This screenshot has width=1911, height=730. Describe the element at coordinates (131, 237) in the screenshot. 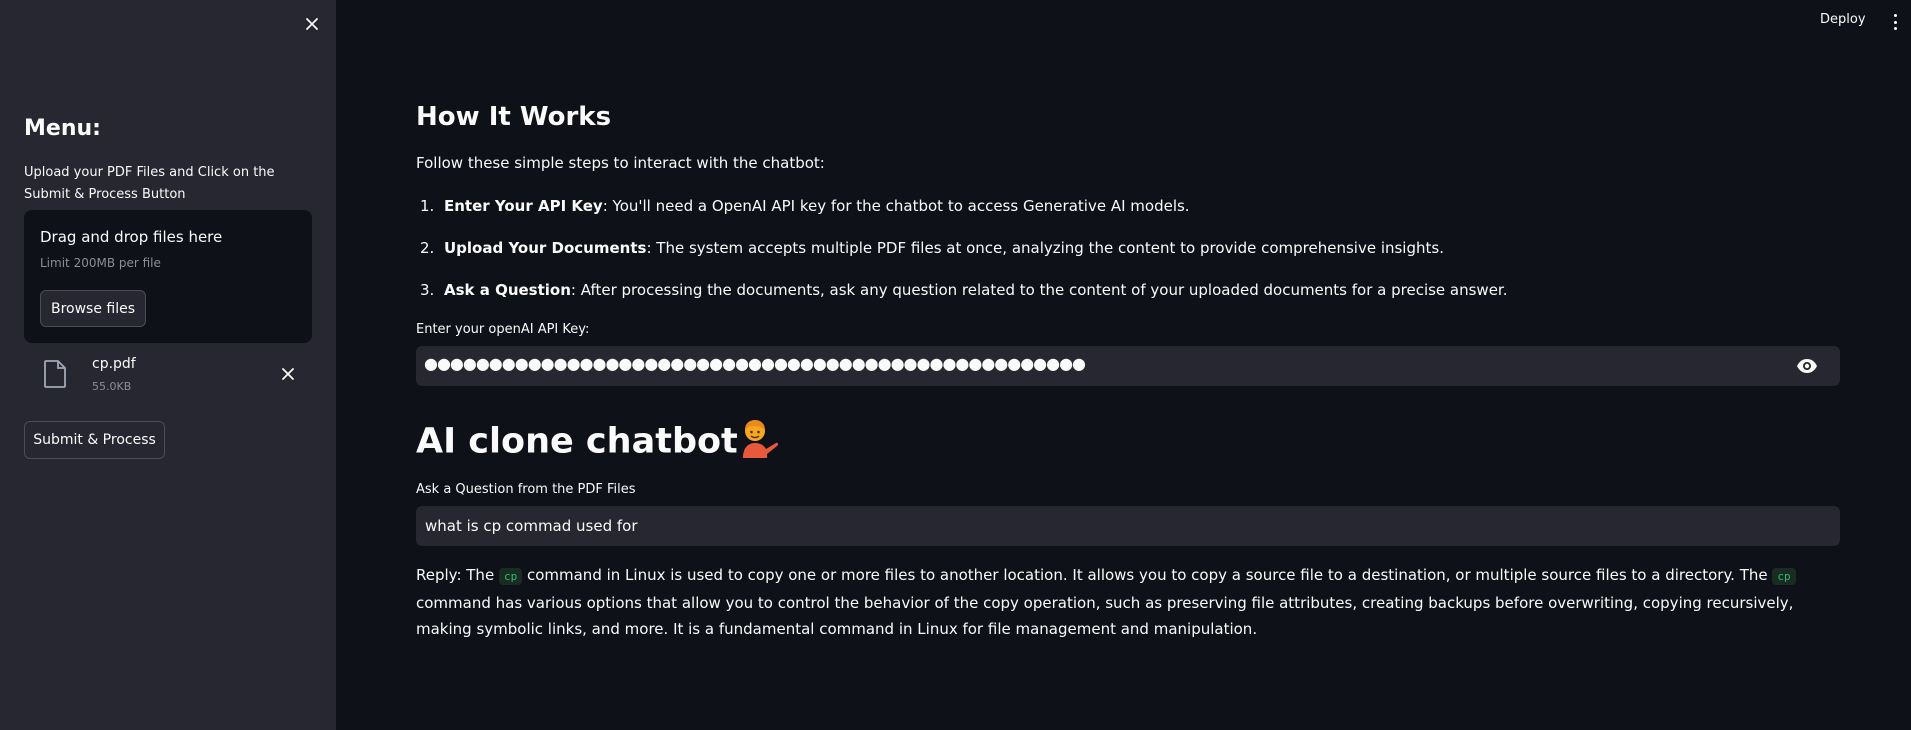

I see `dropzone-title: Drag and drop files here` at that location.